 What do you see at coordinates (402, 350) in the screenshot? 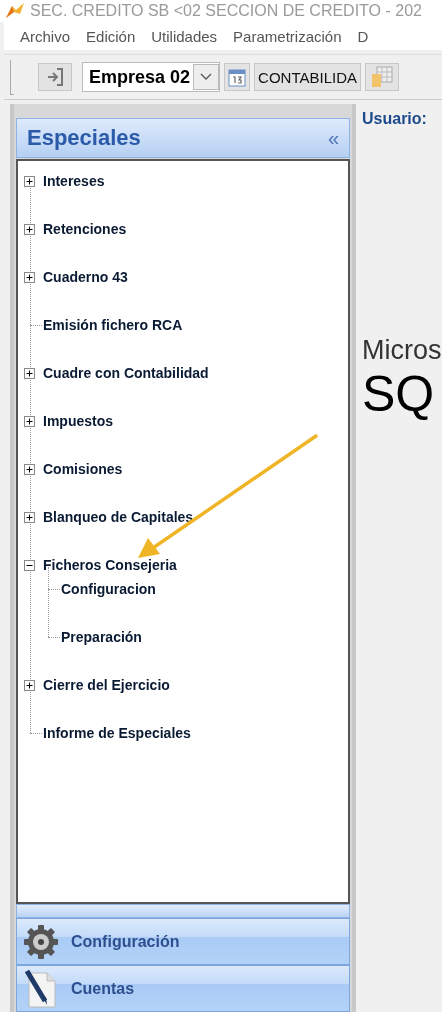
I see `logo-text: Micros` at bounding box center [402, 350].